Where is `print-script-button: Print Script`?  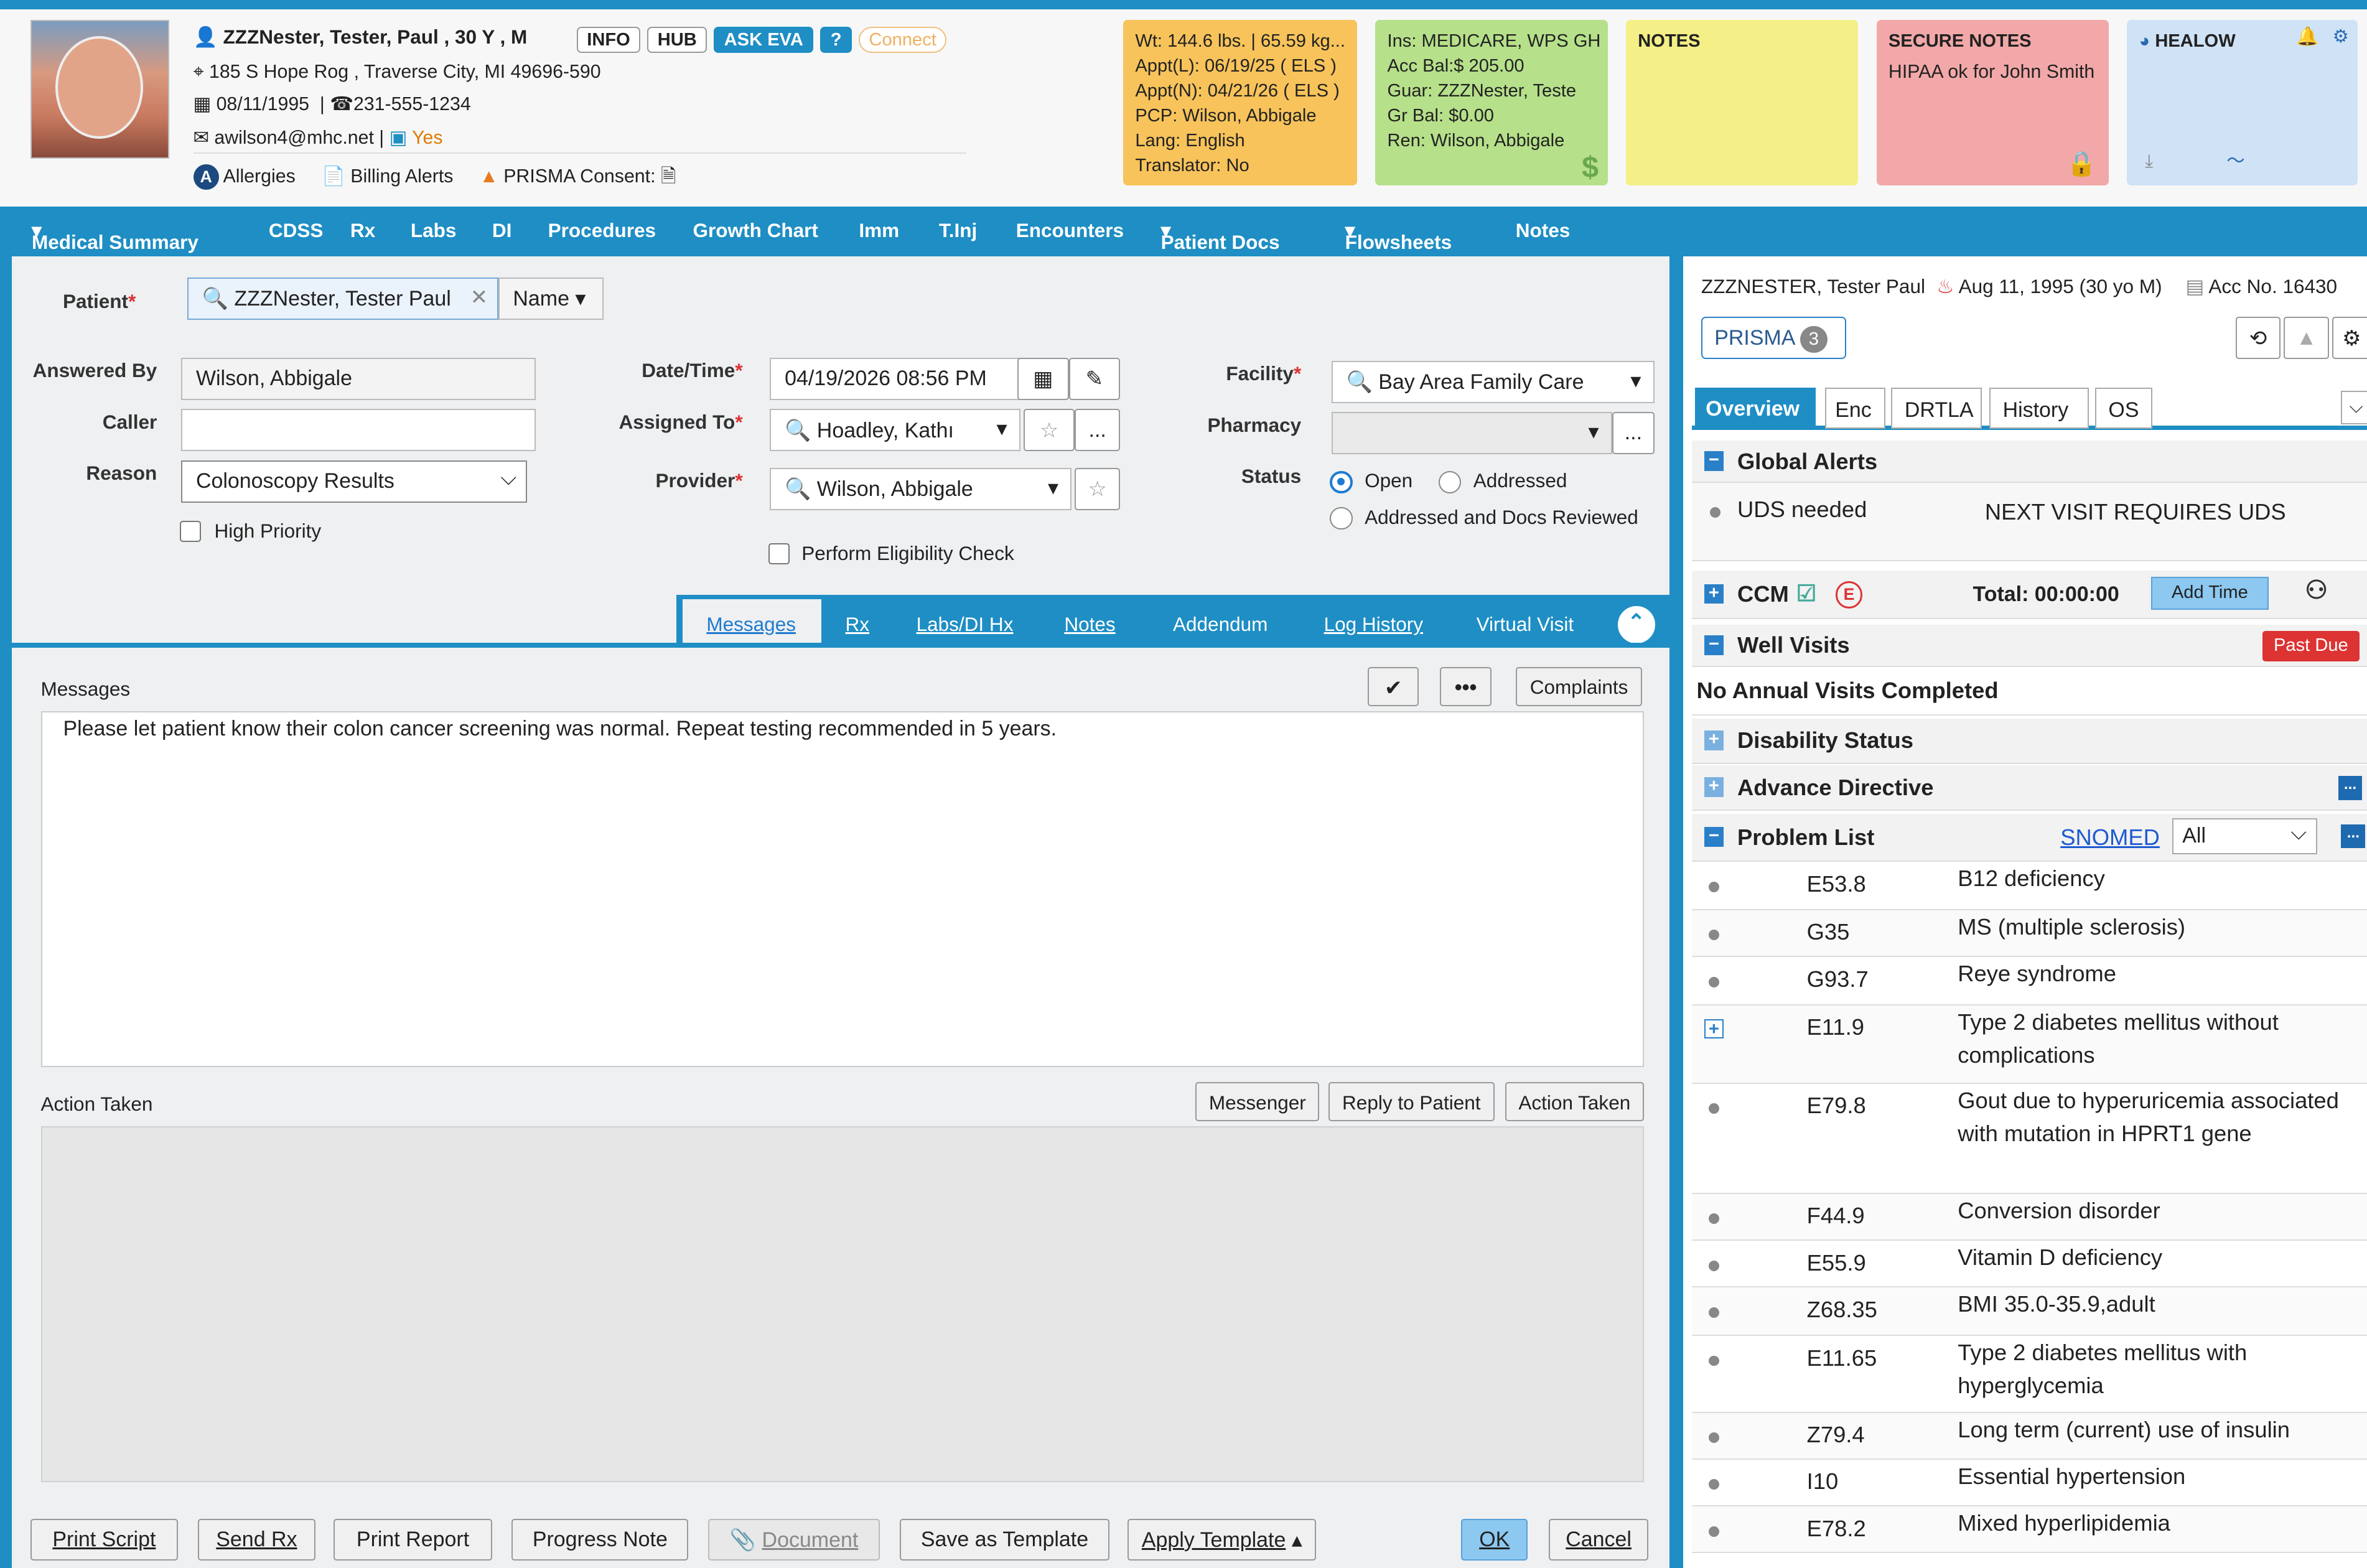 print-script-button: Print Script is located at coordinates (105, 1540).